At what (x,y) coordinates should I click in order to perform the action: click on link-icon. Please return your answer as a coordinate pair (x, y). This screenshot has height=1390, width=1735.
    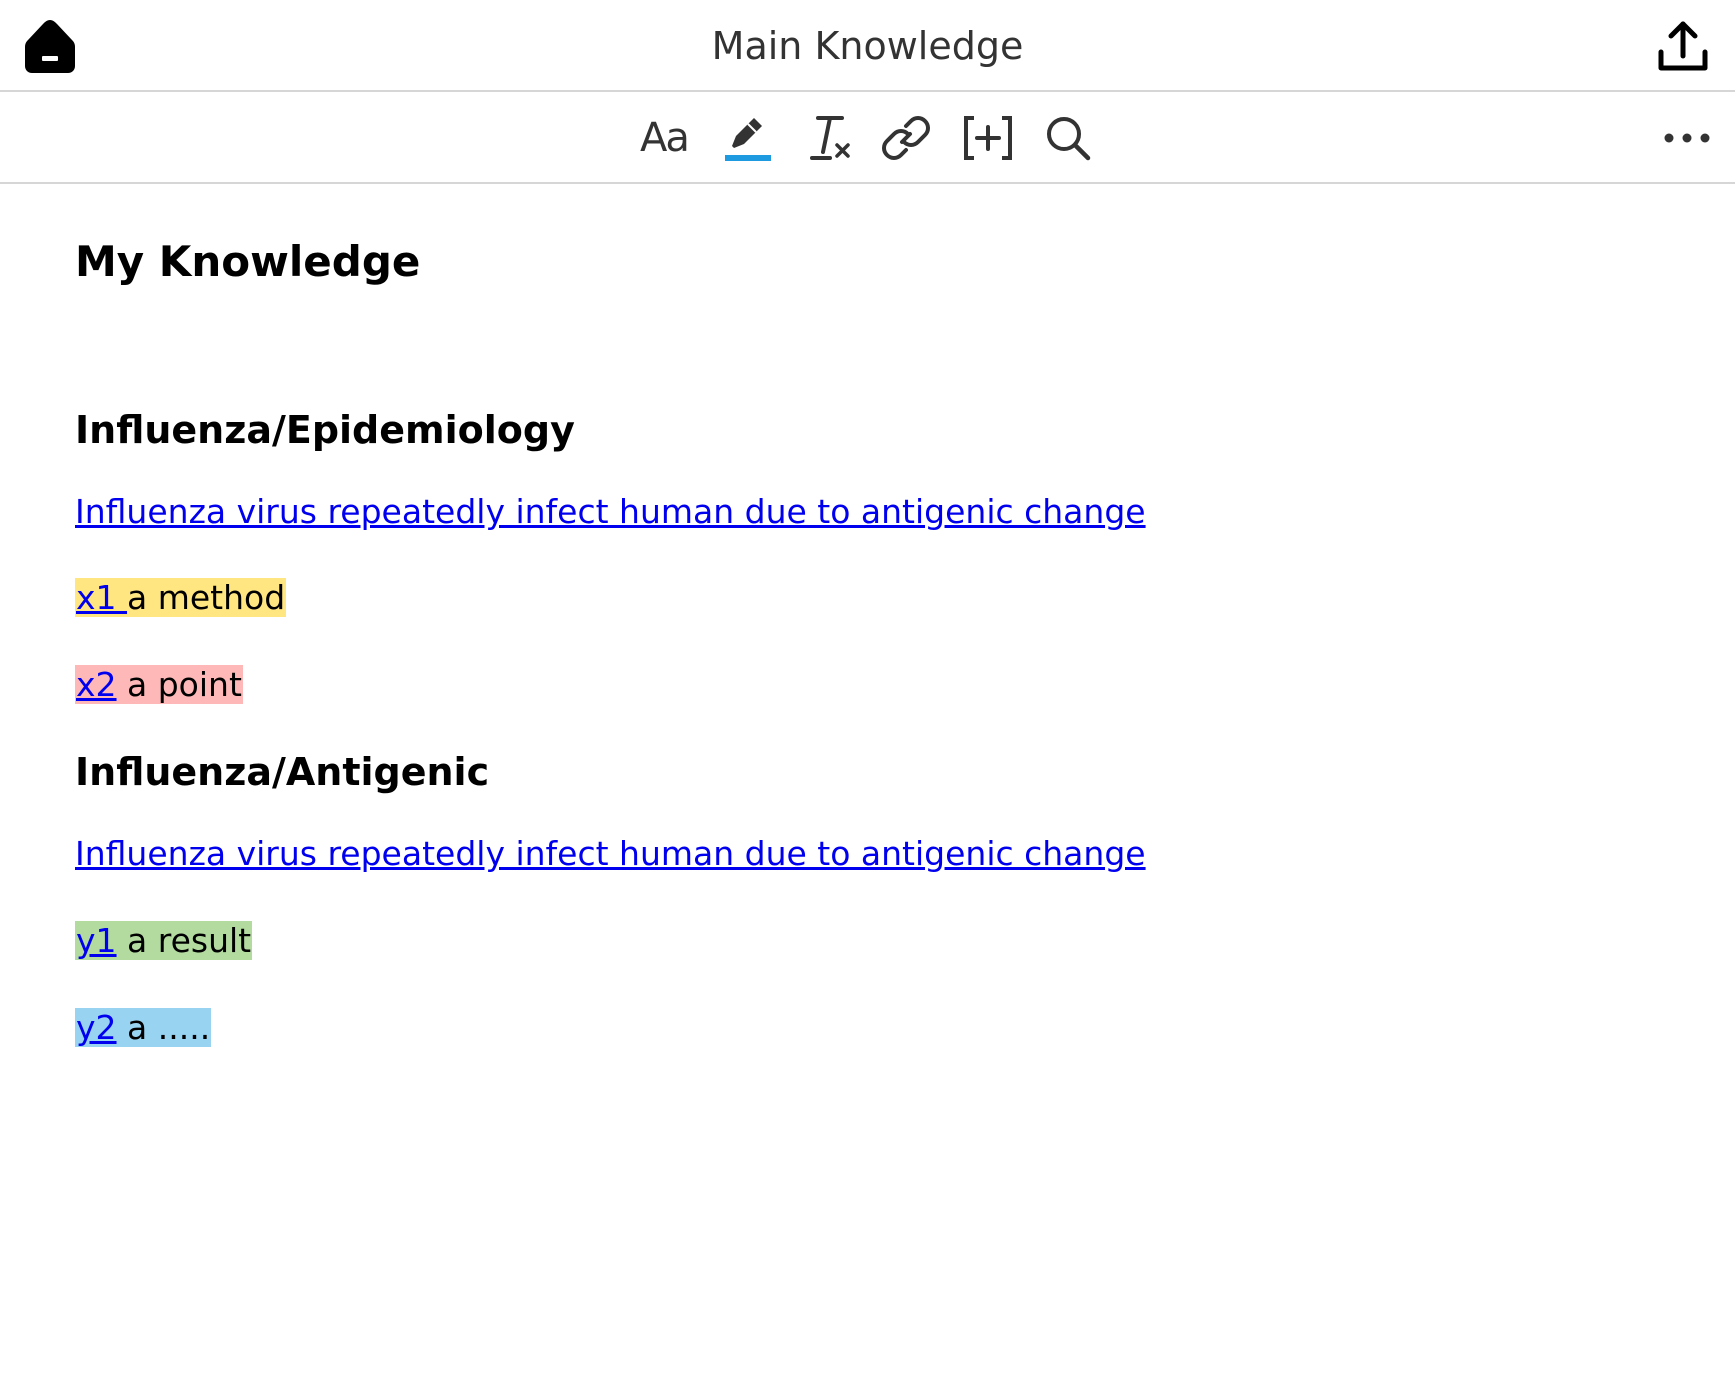
    Looking at the image, I should click on (906, 138).